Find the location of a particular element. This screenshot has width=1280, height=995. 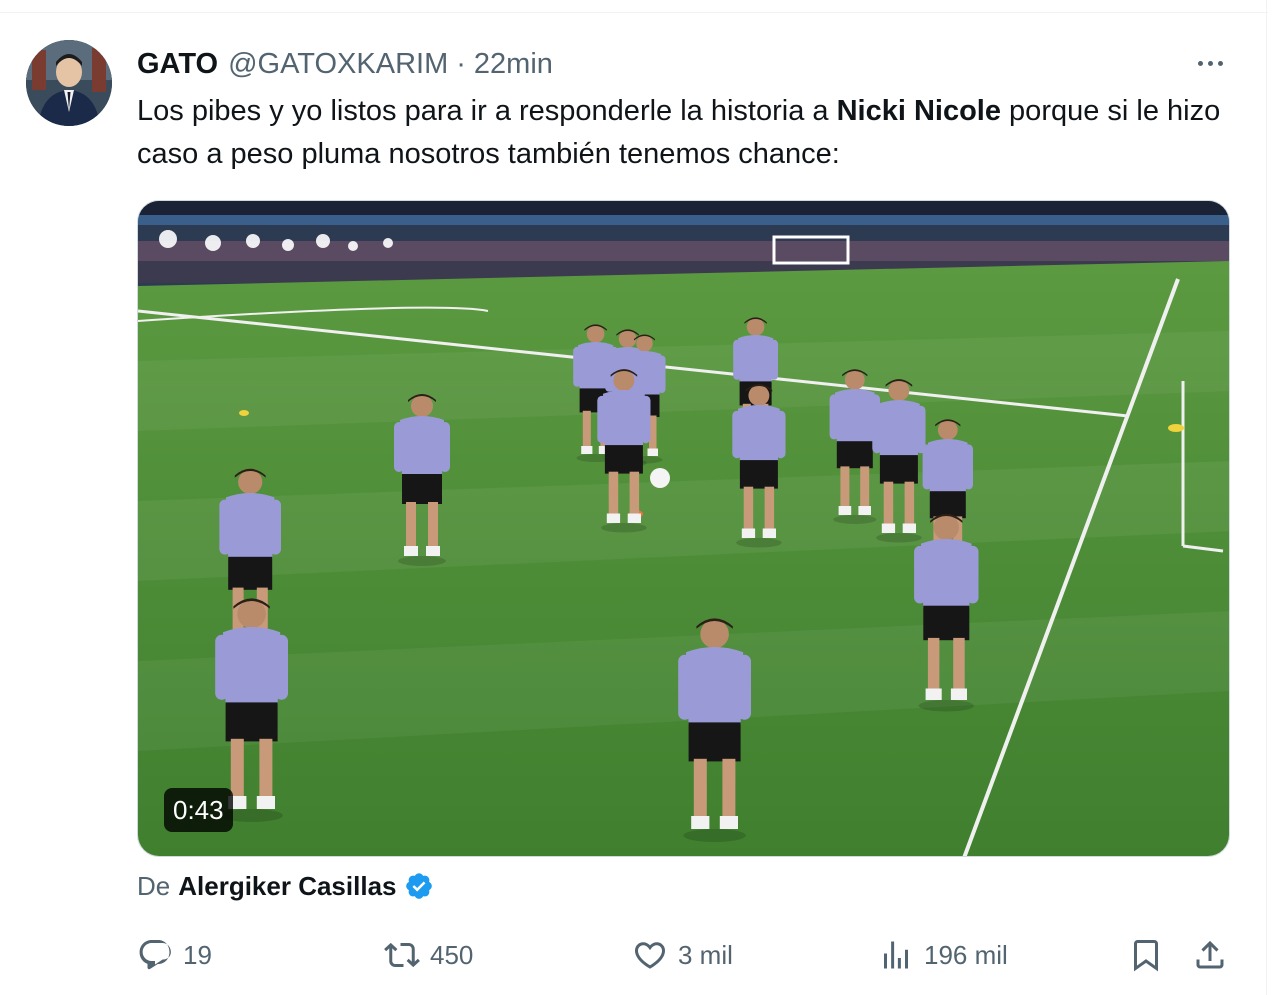

video-duration-badge: 0:43 is located at coordinates (198, 810).